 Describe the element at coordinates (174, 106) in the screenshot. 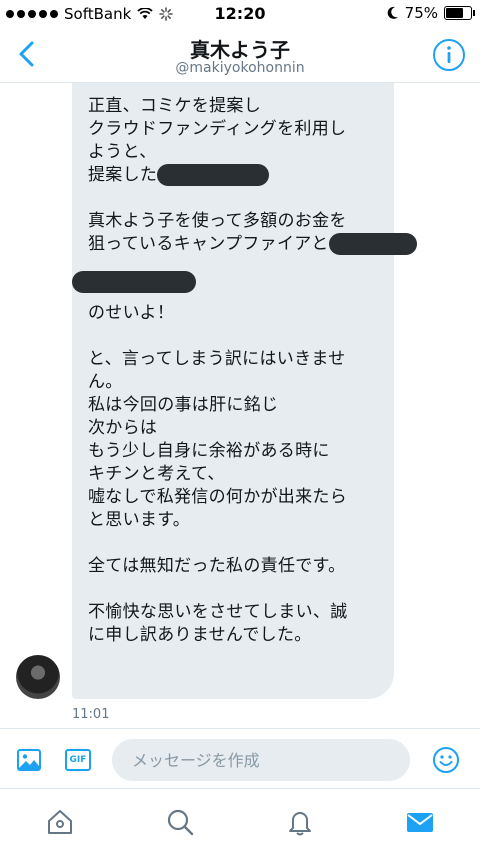

I see `message-line: 正直、コミケを提案し` at that location.